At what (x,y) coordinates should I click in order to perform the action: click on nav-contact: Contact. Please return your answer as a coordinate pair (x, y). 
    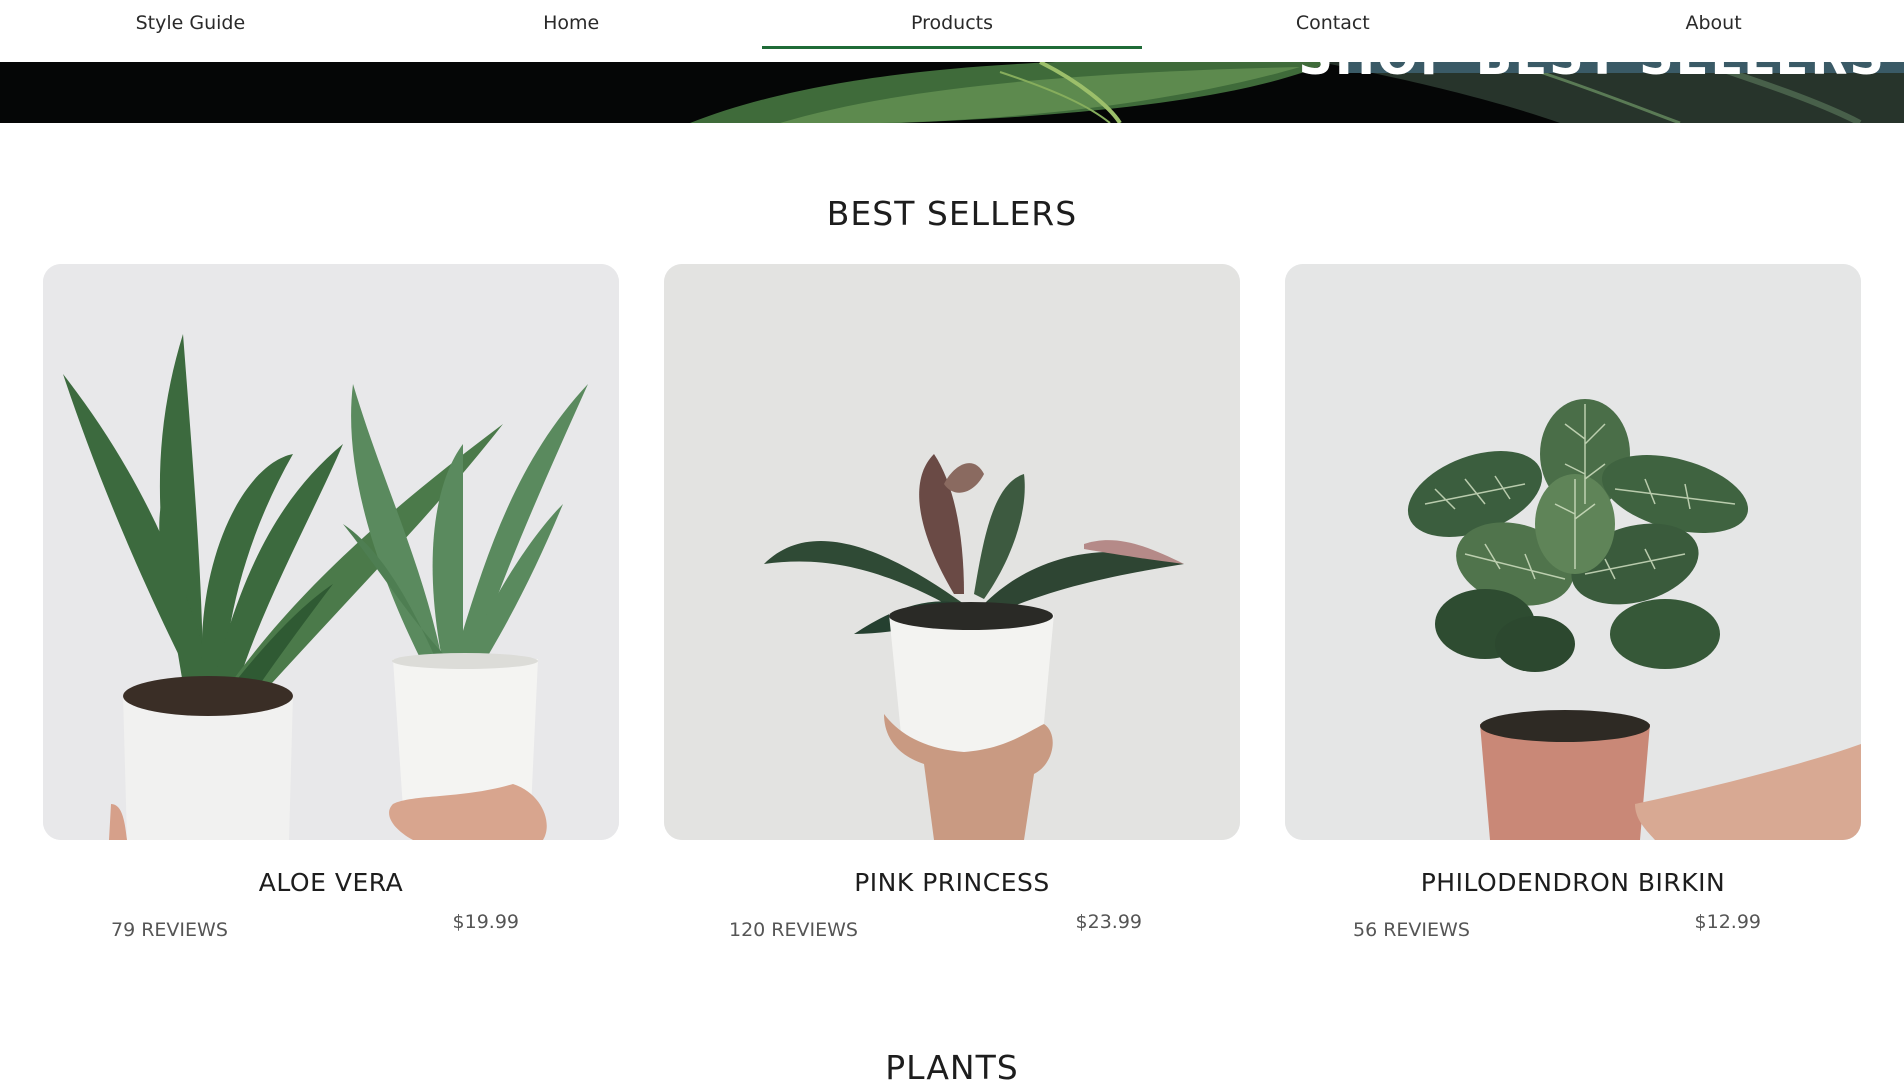
    Looking at the image, I should click on (1332, 31).